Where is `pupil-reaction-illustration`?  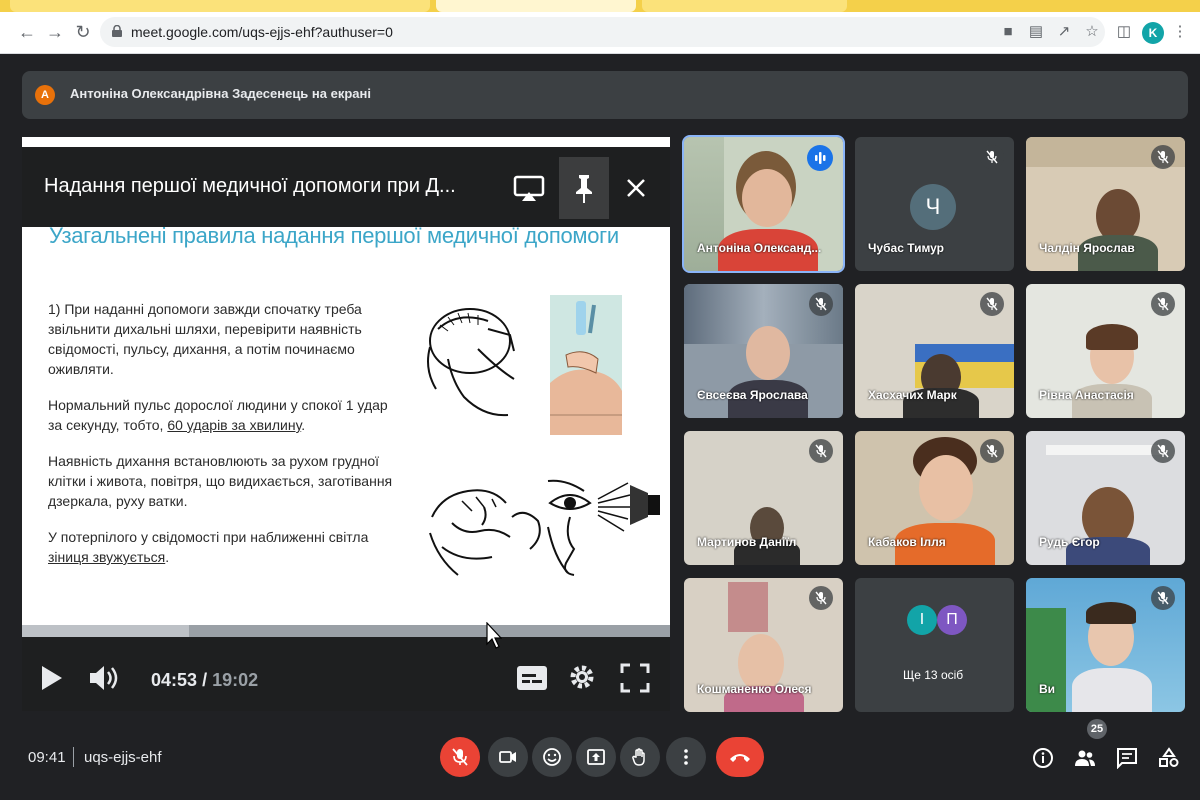
pupil-reaction-illustration is located at coordinates (603, 527).